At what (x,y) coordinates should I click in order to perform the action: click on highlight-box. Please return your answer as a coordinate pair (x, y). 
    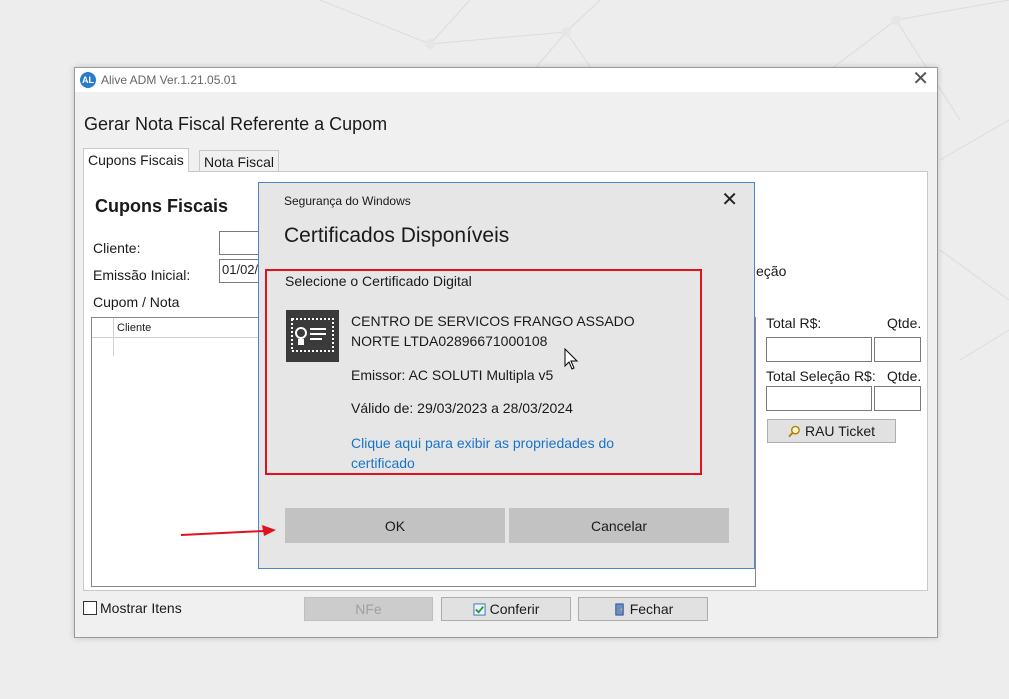
    Looking at the image, I should click on (483, 372).